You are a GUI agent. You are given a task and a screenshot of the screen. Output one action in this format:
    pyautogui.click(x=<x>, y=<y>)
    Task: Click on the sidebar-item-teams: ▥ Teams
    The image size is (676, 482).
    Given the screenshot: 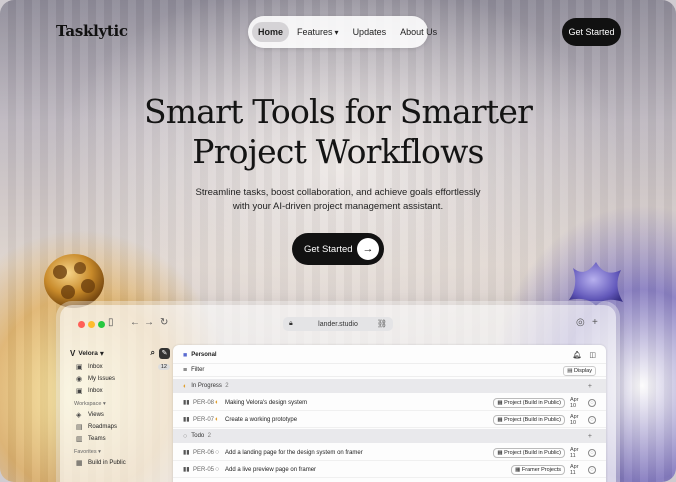 What is the action you would take?
    pyautogui.click(x=120, y=439)
    